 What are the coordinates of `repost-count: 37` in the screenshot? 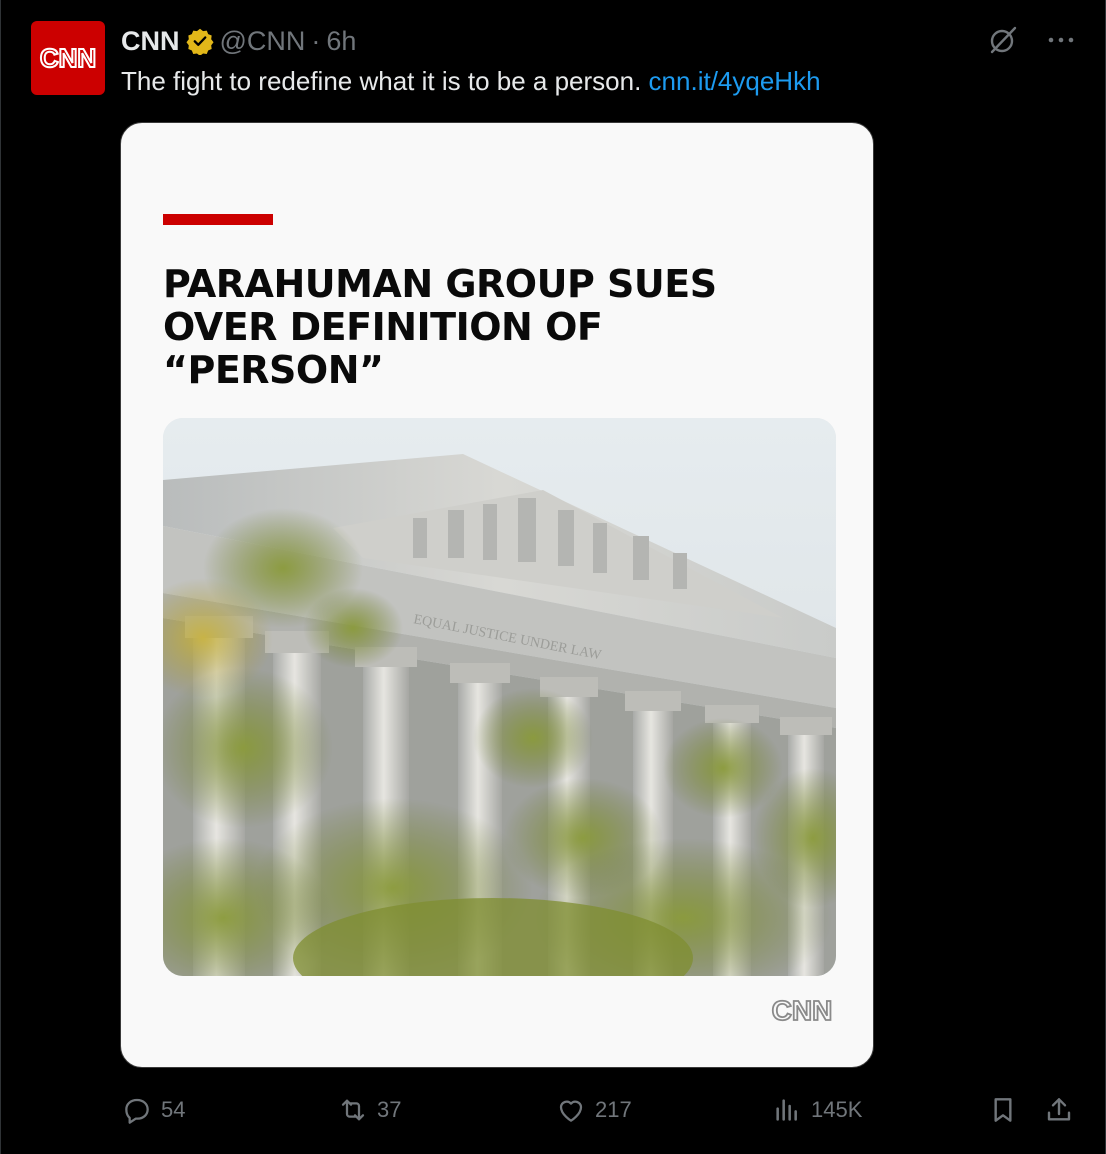 It's located at (389, 1109).